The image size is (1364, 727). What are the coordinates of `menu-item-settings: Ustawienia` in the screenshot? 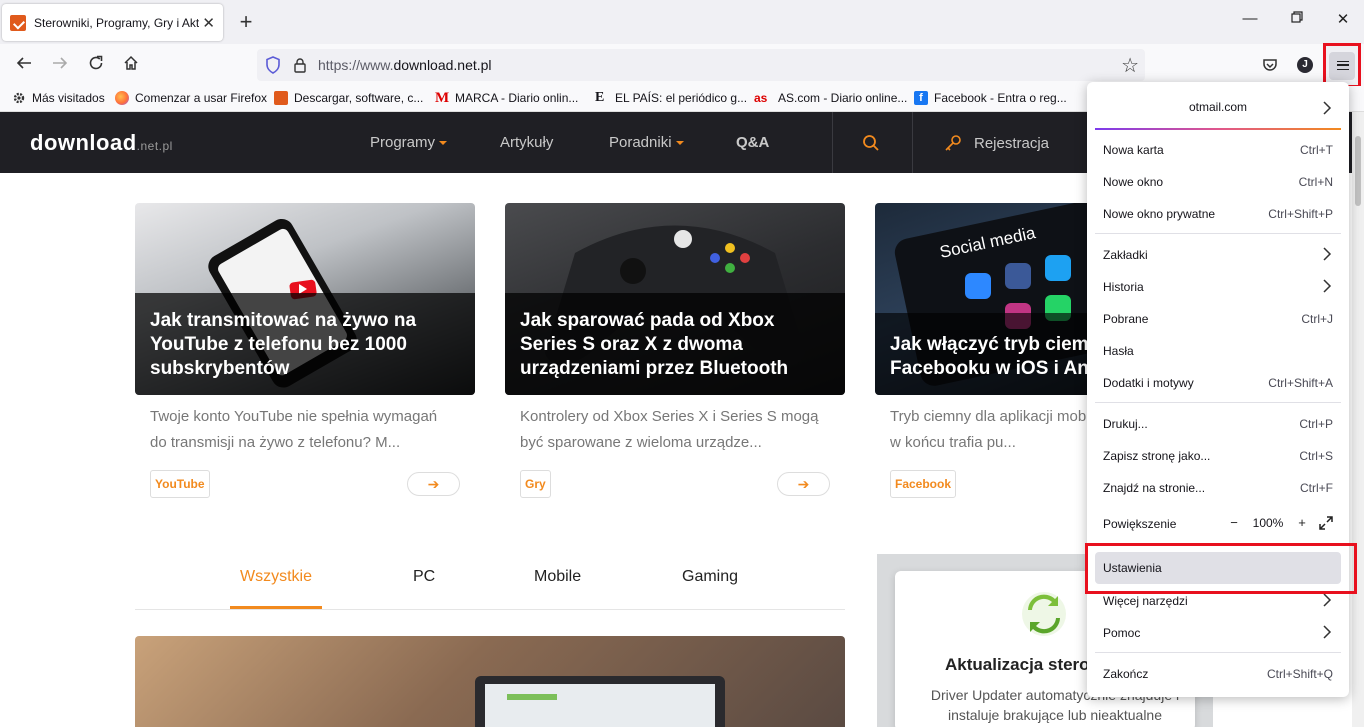 It's located at (1218, 568).